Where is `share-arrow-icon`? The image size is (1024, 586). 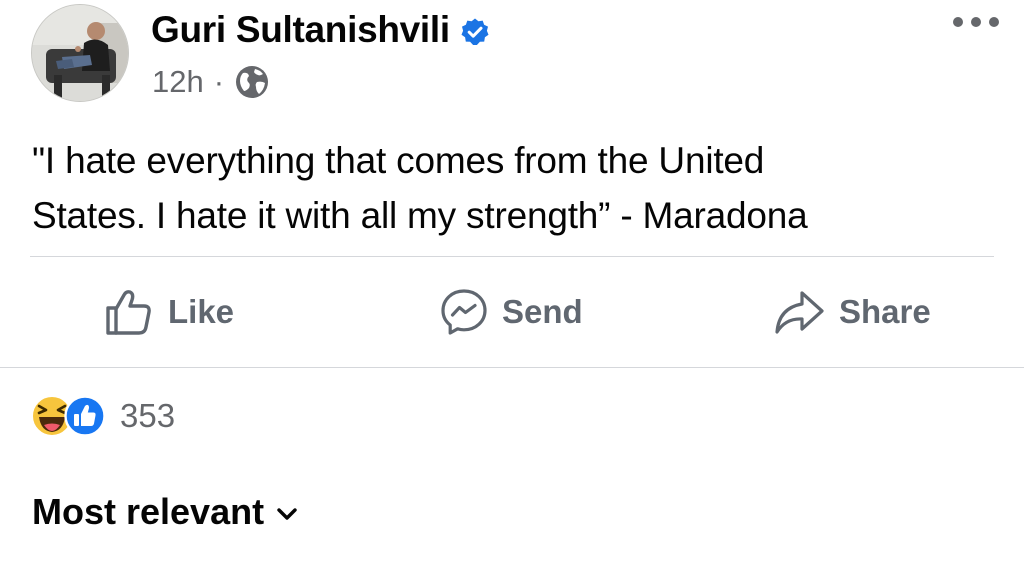 share-arrow-icon is located at coordinates (799, 312).